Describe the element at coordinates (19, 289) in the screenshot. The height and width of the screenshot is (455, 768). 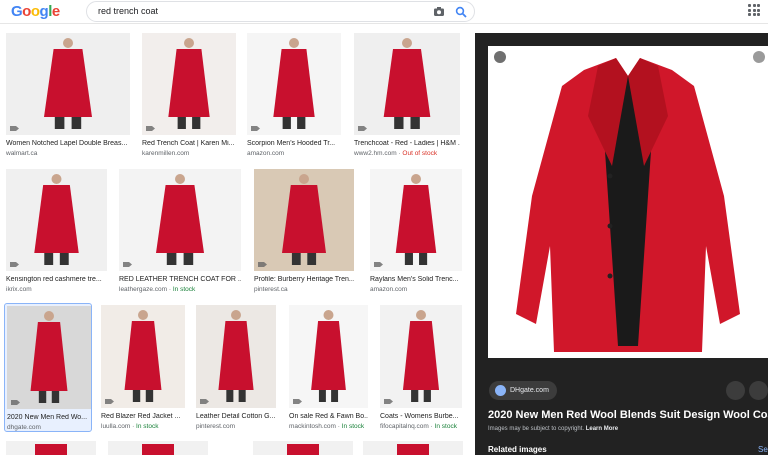
I see `result-source: ikrix.com` at that location.